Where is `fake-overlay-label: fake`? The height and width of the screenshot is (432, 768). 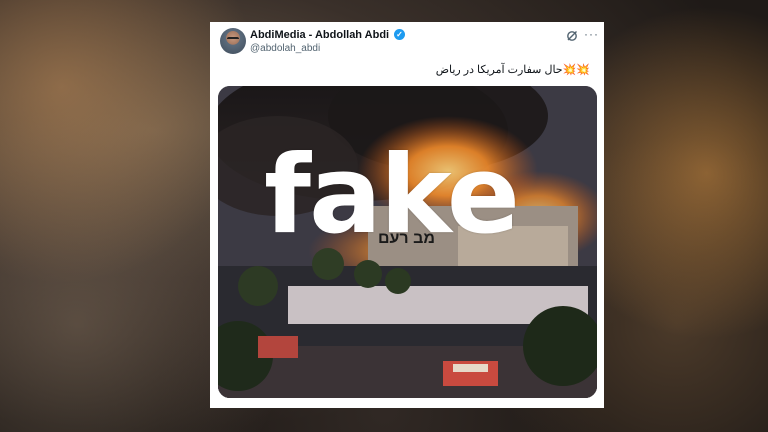
fake-overlay-label: fake is located at coordinates (392, 195).